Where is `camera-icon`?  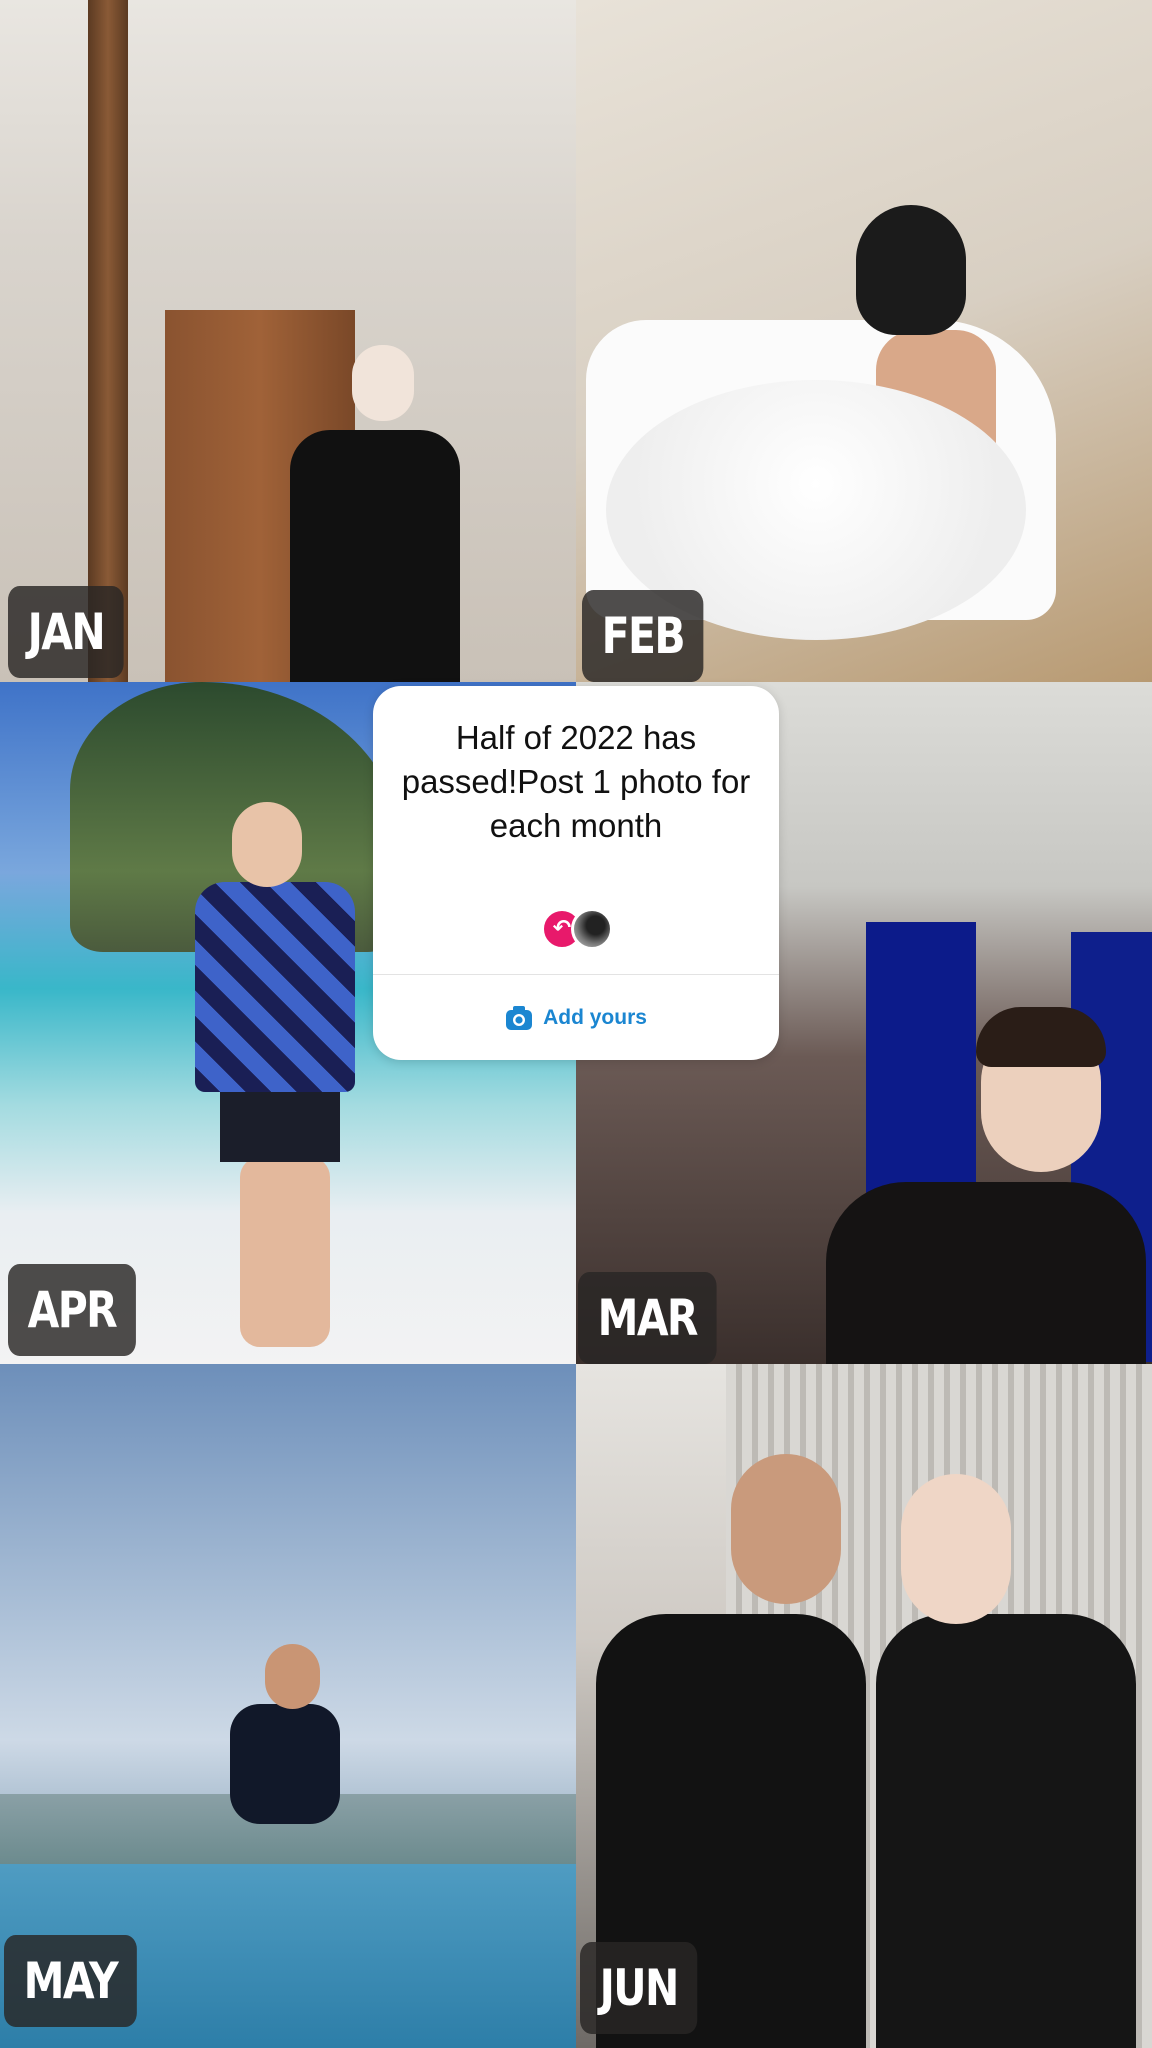
camera-icon is located at coordinates (519, 1018).